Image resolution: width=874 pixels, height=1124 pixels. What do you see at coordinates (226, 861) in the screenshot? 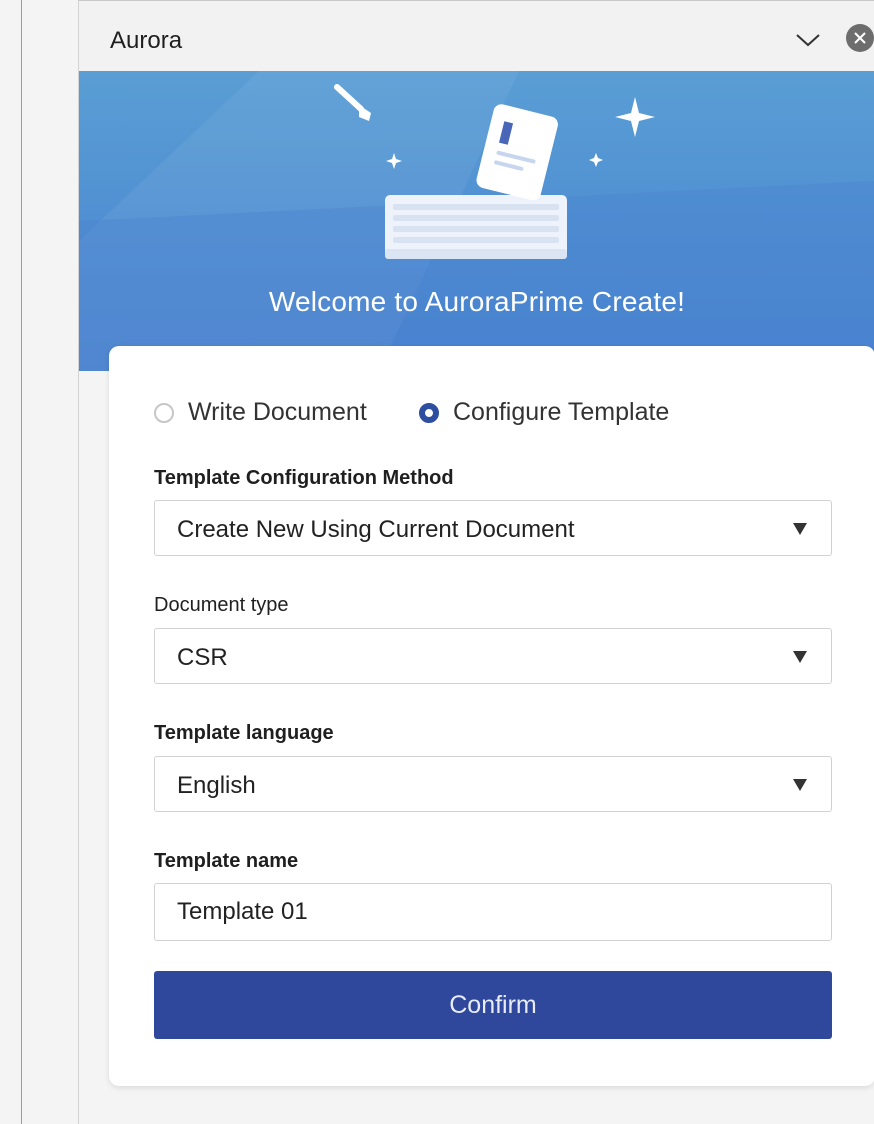
I see `template-name-label: Template name` at bounding box center [226, 861].